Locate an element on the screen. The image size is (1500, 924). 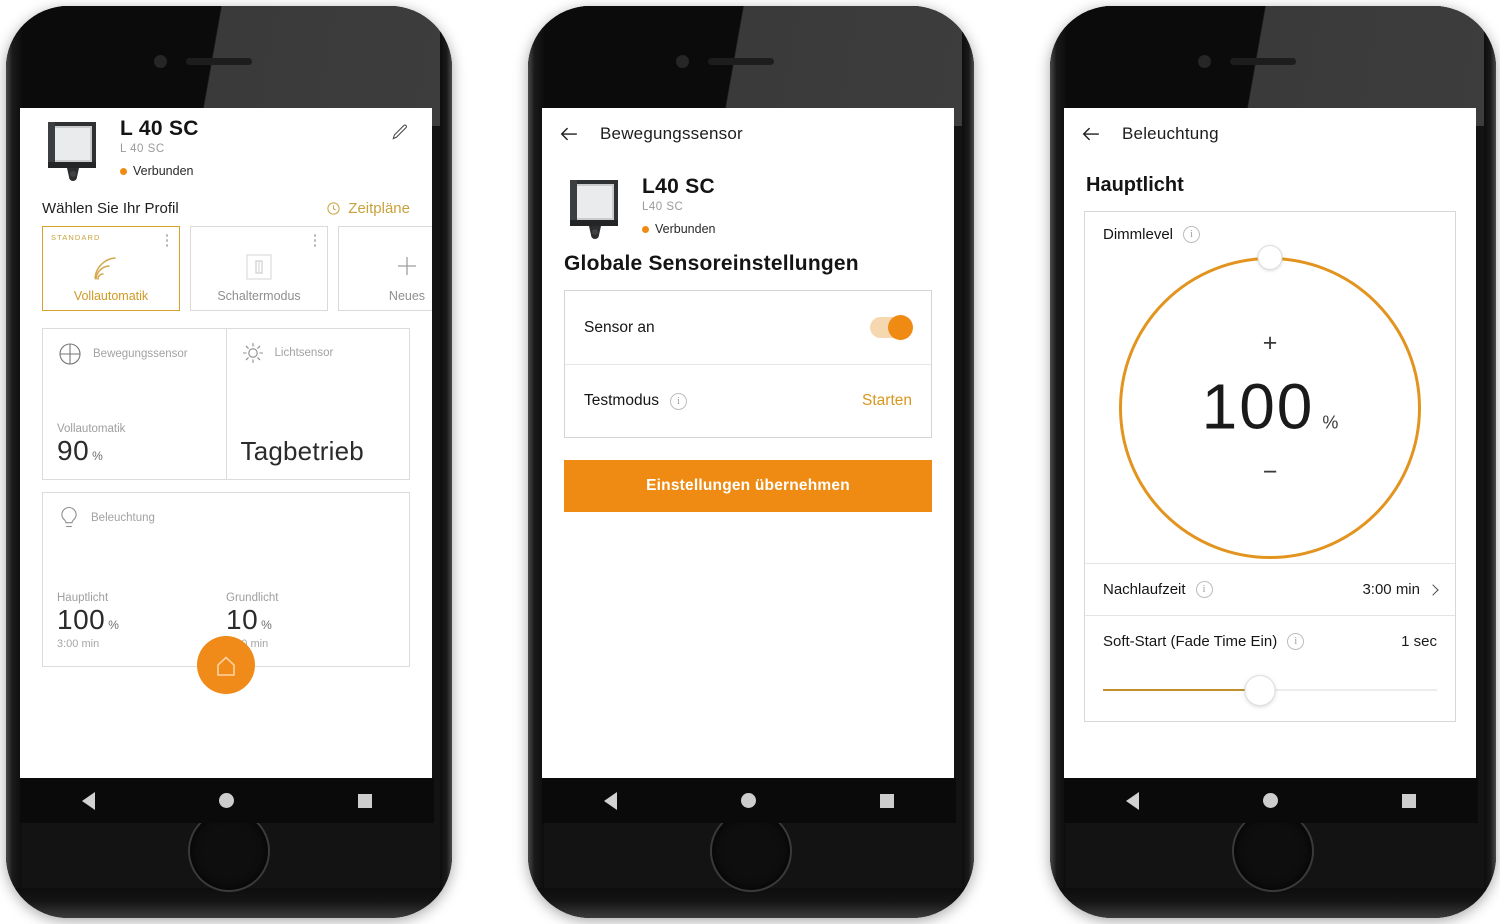
device-thumbnail-icon is located at coordinates (594, 209).